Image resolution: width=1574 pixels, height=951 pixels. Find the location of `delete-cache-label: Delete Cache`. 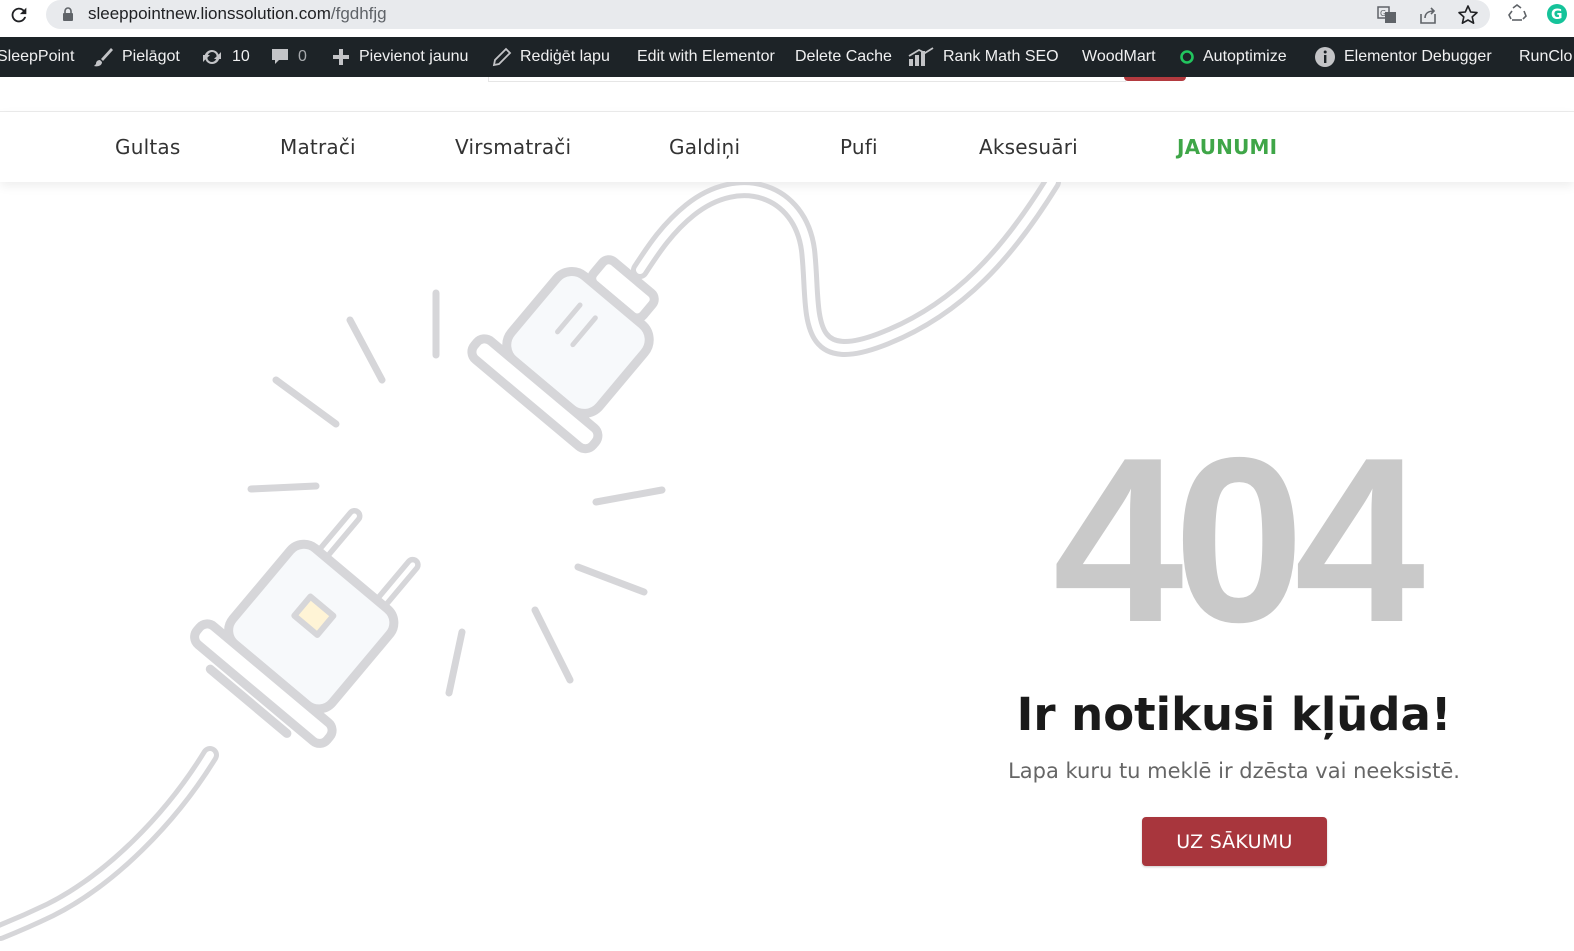

delete-cache-label: Delete Cache is located at coordinates (843, 56).